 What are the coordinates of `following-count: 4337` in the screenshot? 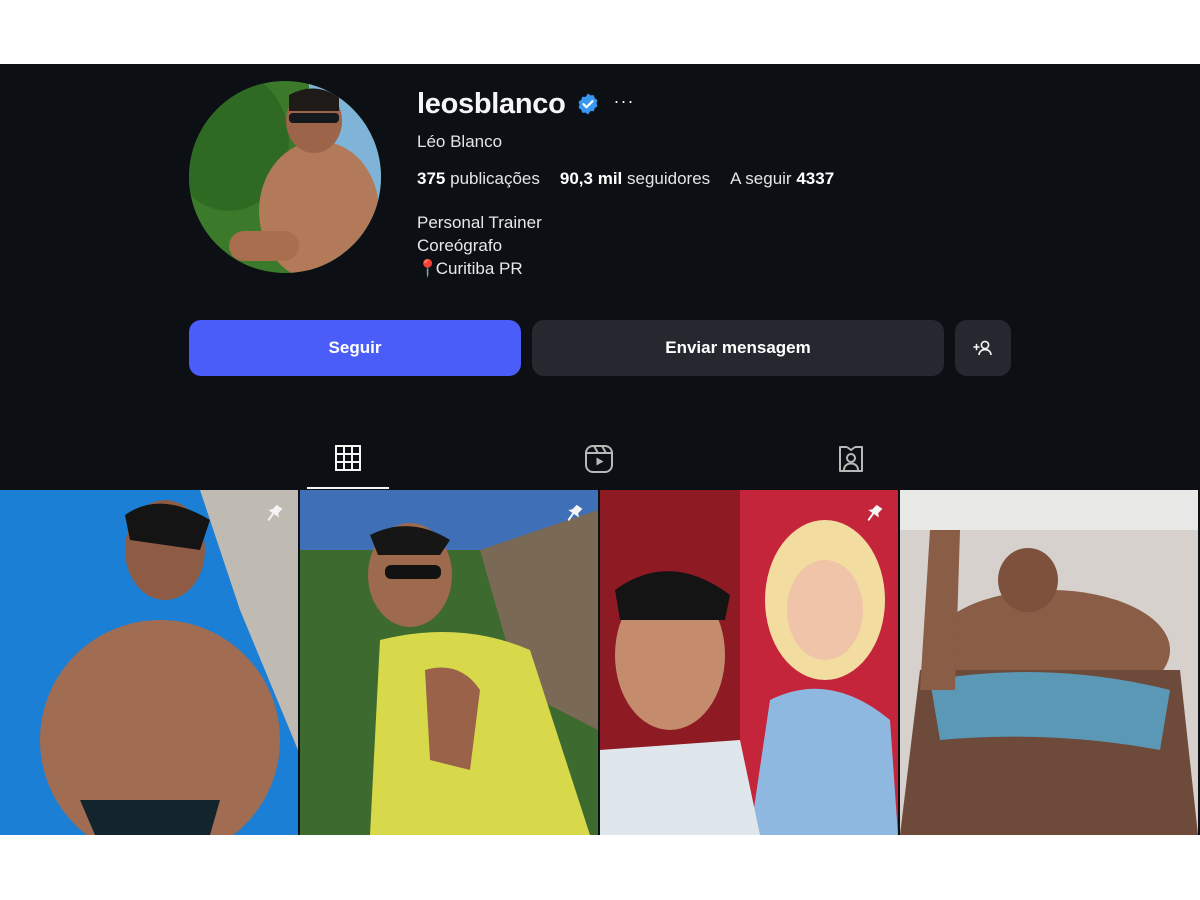 It's located at (815, 178).